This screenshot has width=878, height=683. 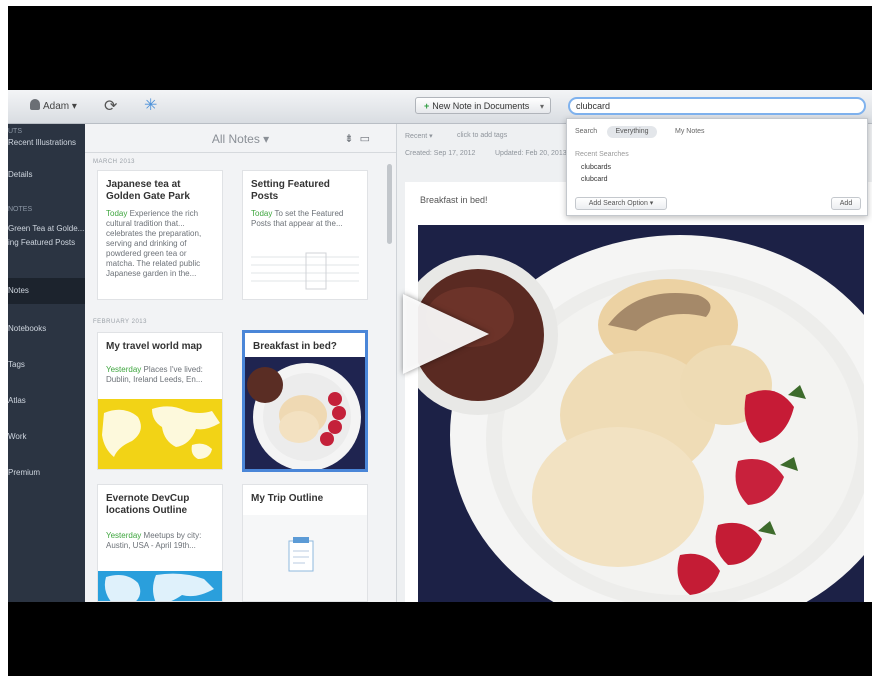 What do you see at coordinates (42, 142) in the screenshot?
I see `sidebar-item-recent-illustrations: Recent Illustrations` at bounding box center [42, 142].